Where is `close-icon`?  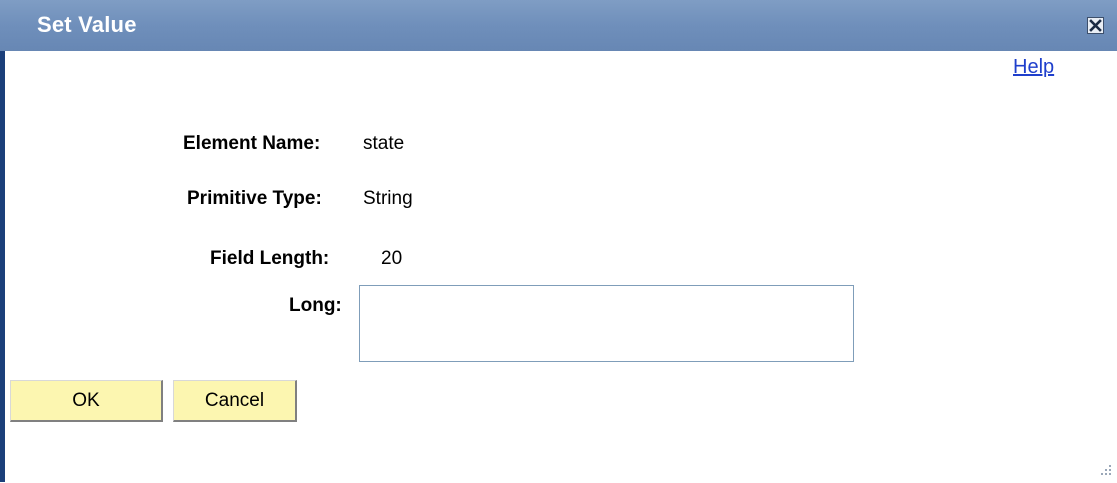
close-icon is located at coordinates (1095, 25).